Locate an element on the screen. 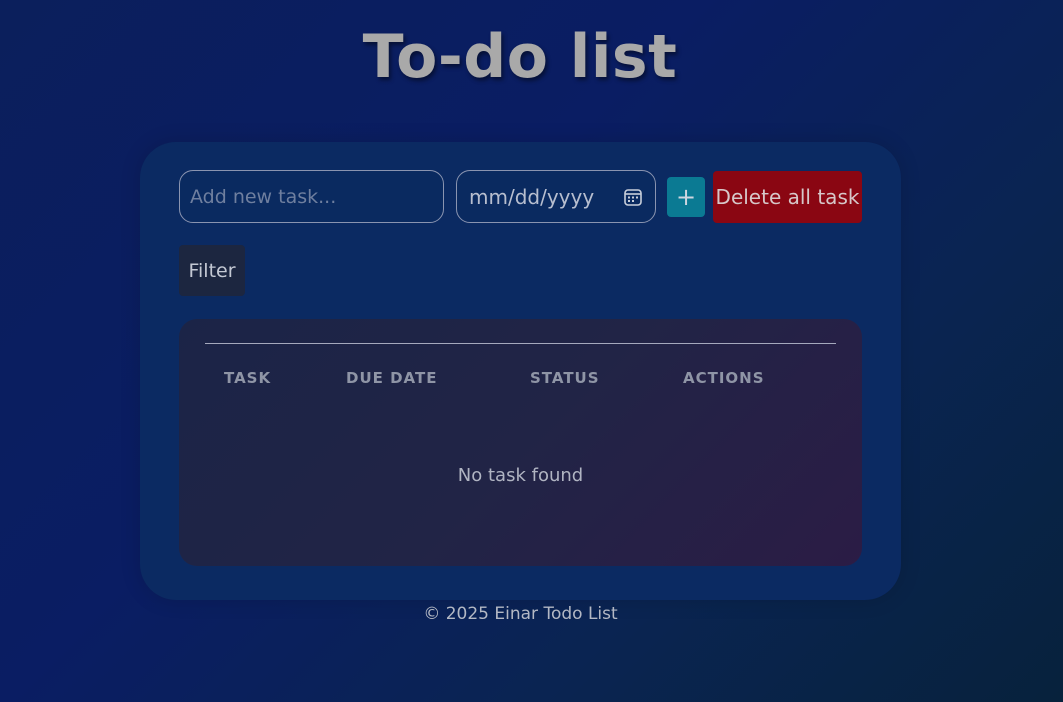 This screenshot has height=702, width=1063. date-placeholder: mm/dd/yyyy is located at coordinates (532, 196).